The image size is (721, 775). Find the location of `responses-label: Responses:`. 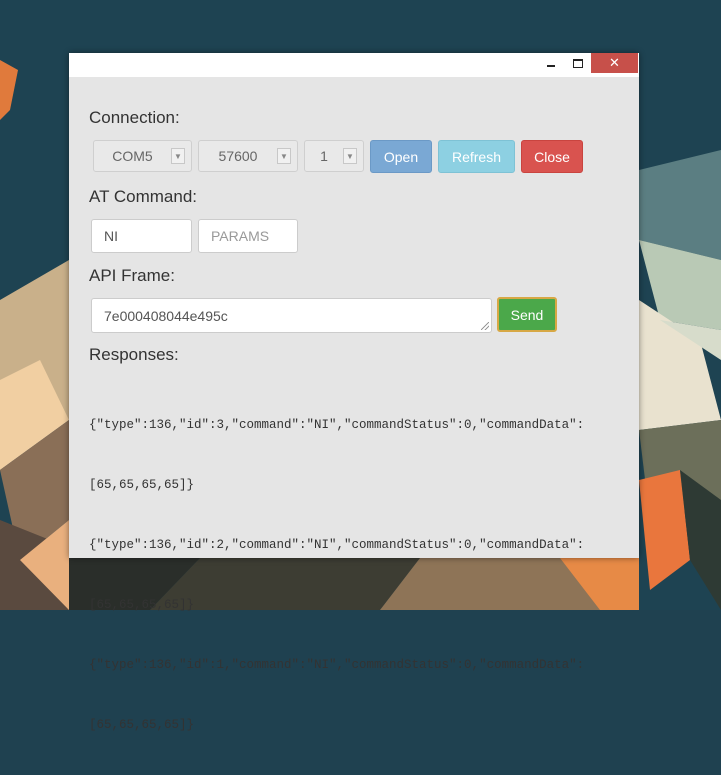

responses-label: Responses: is located at coordinates (134, 354).